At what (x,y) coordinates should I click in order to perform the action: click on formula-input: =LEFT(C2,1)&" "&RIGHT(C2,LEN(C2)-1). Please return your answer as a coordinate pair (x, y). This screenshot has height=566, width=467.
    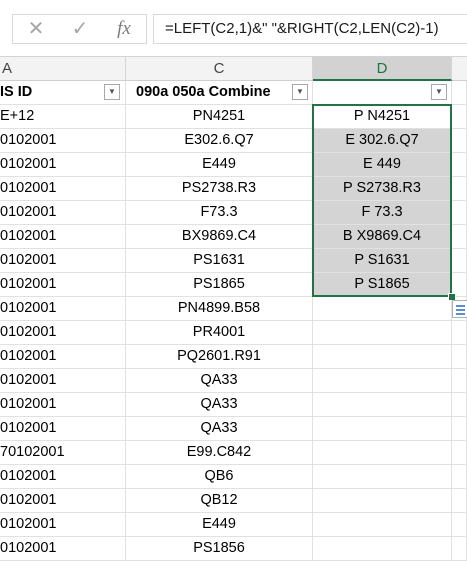
    Looking at the image, I should click on (310, 29).